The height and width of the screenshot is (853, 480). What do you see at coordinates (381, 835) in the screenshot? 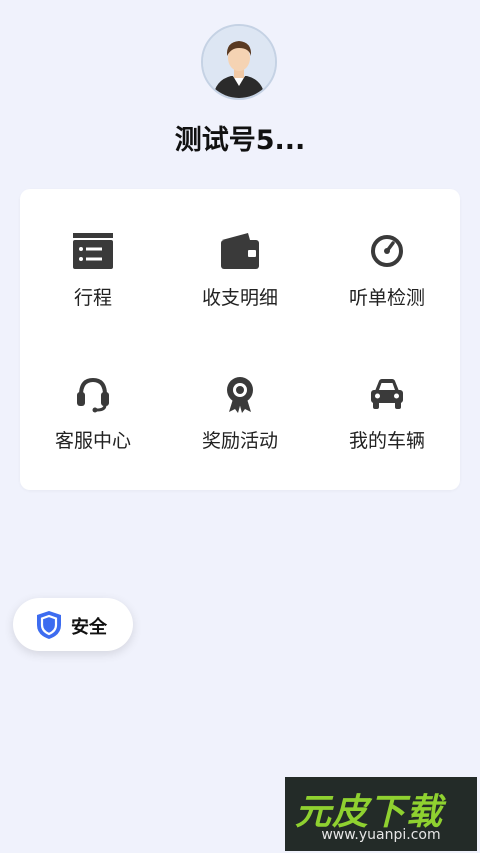
I see `watermark-url: www.yuanpi.com` at bounding box center [381, 835].